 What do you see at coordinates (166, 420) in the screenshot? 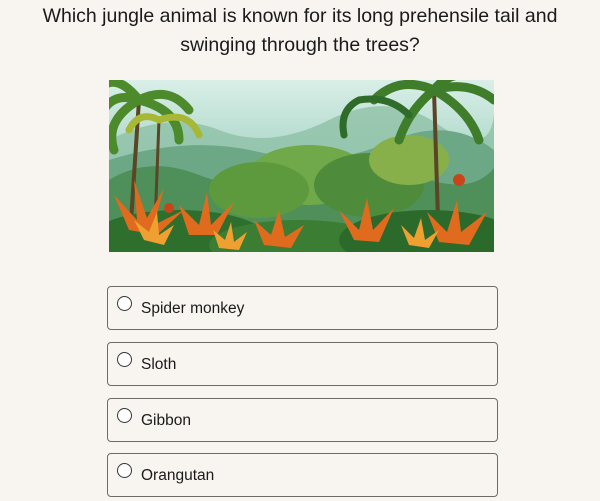
I see `option-label: Gibbon` at bounding box center [166, 420].